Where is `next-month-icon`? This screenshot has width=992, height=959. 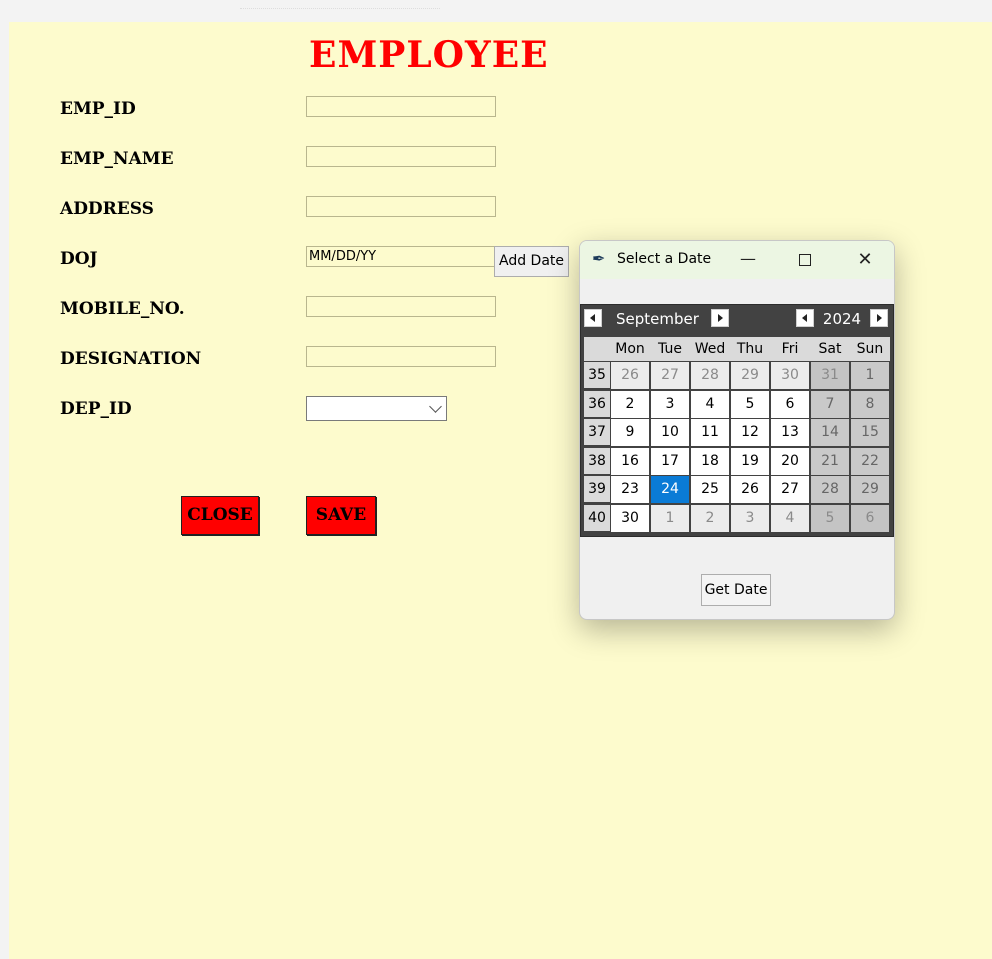 next-month-icon is located at coordinates (720, 318).